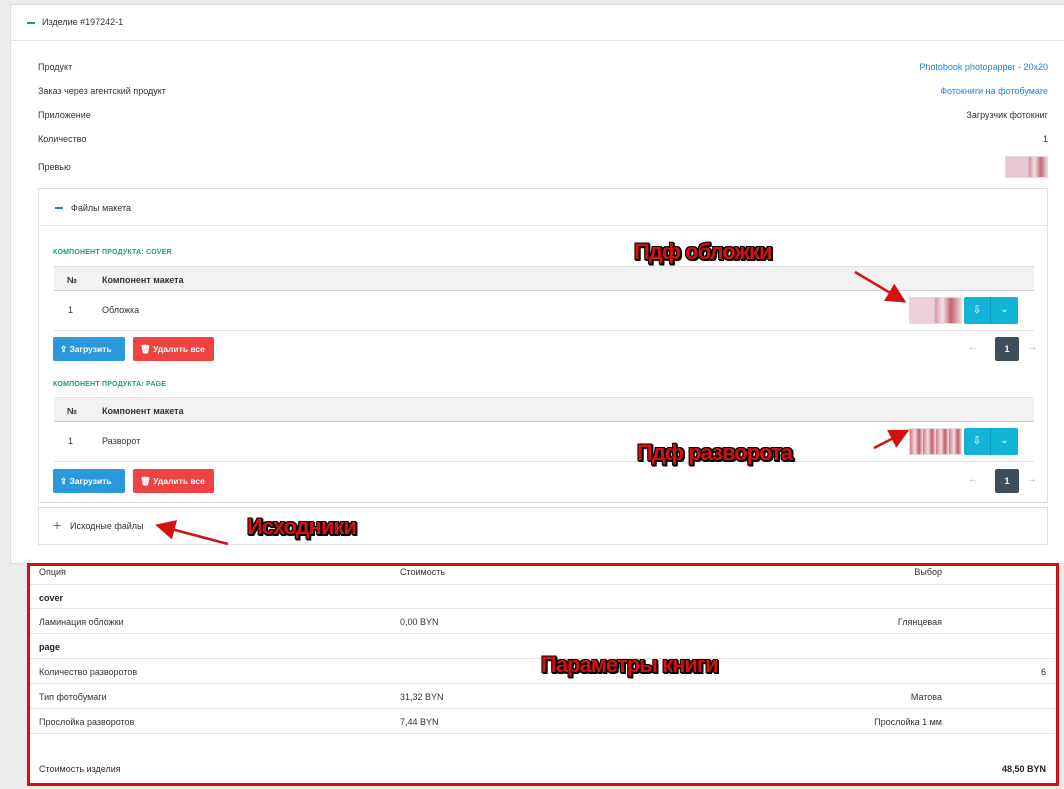 The width and height of the screenshot is (1064, 789). What do you see at coordinates (54, 167) in the screenshot?
I see `field-label-preview: Превью` at bounding box center [54, 167].